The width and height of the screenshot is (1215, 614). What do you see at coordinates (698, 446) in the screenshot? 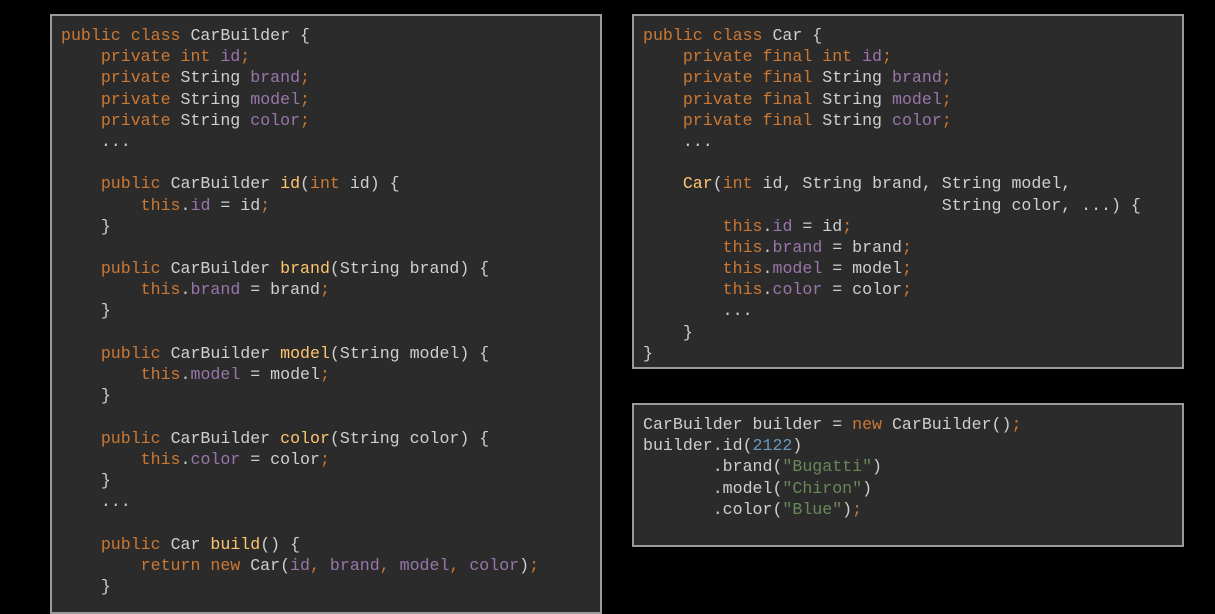
I see `code-token: builder.id(` at bounding box center [698, 446].